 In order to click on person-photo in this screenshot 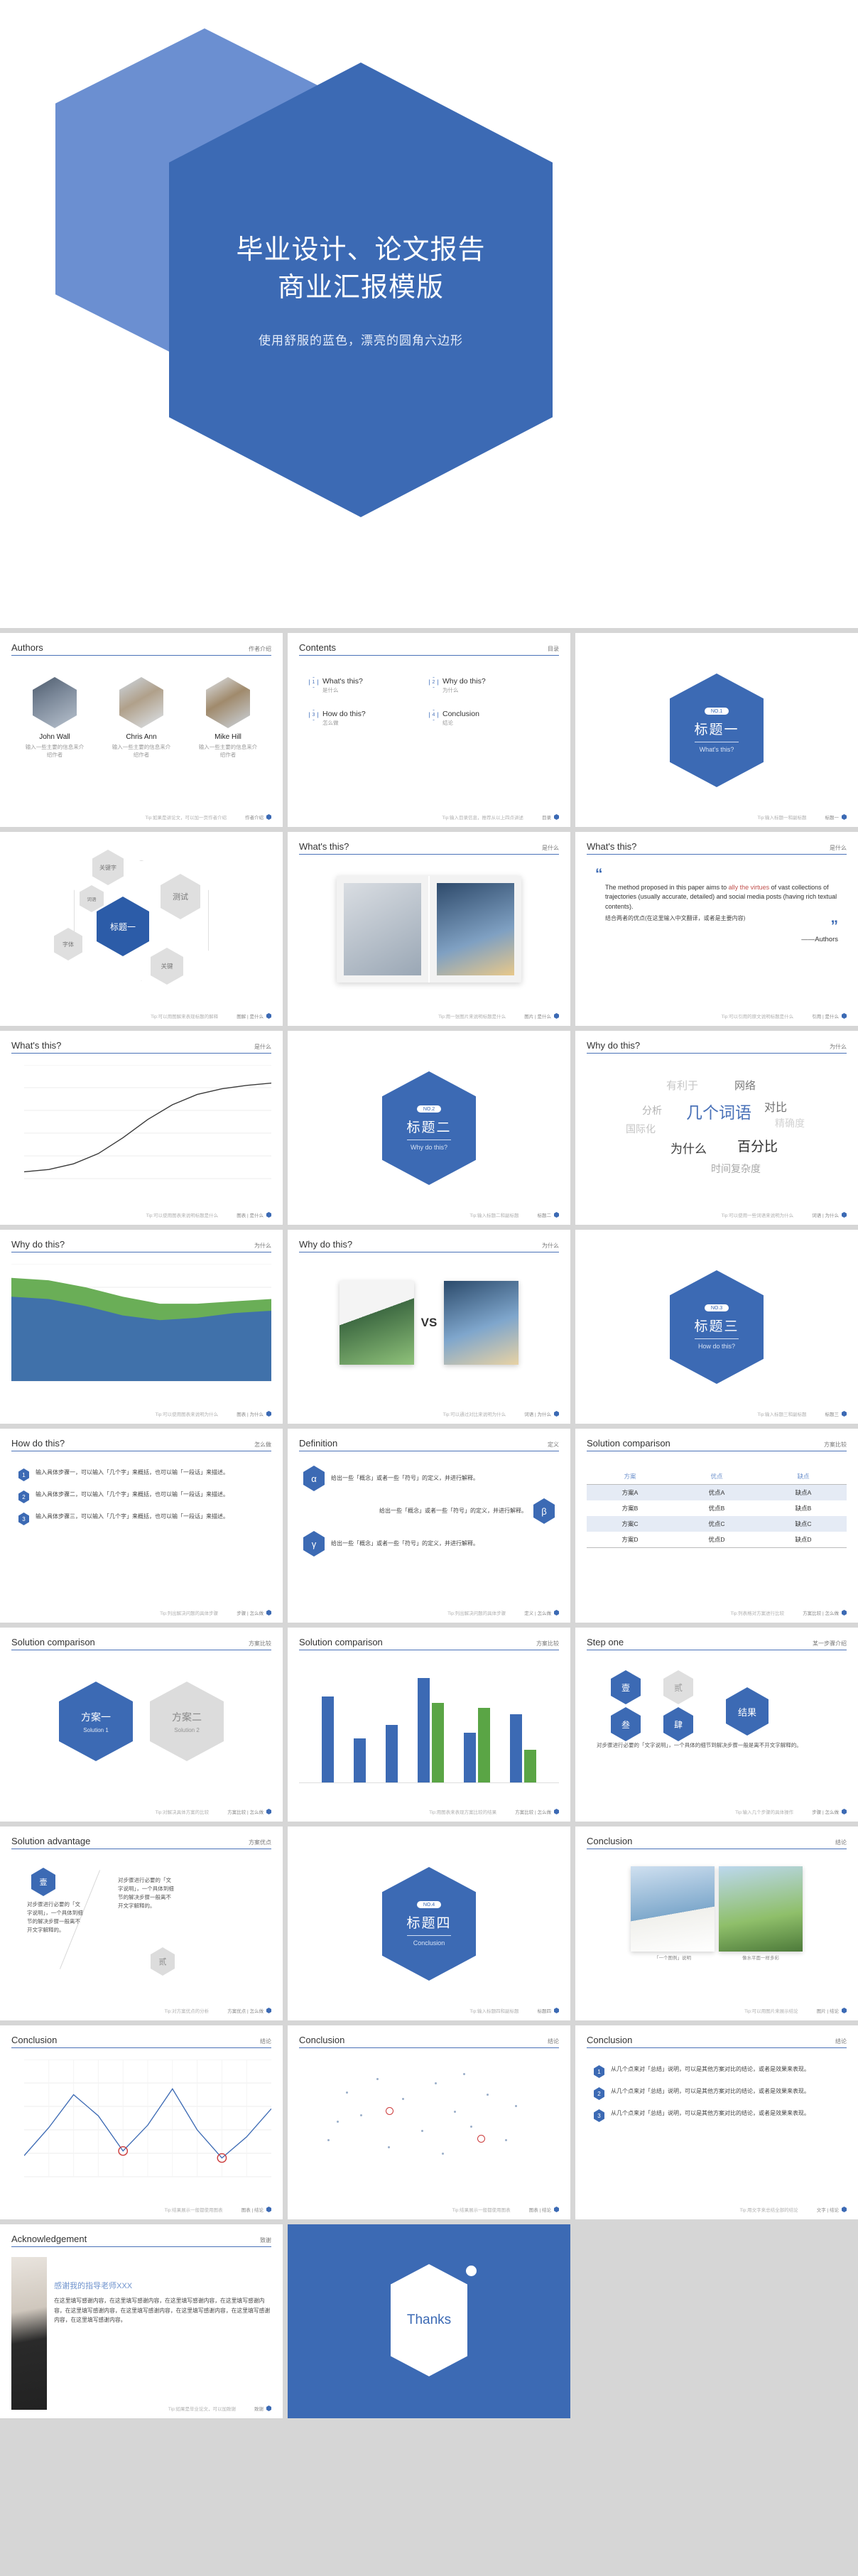, I will do `click(30, 2333)`.